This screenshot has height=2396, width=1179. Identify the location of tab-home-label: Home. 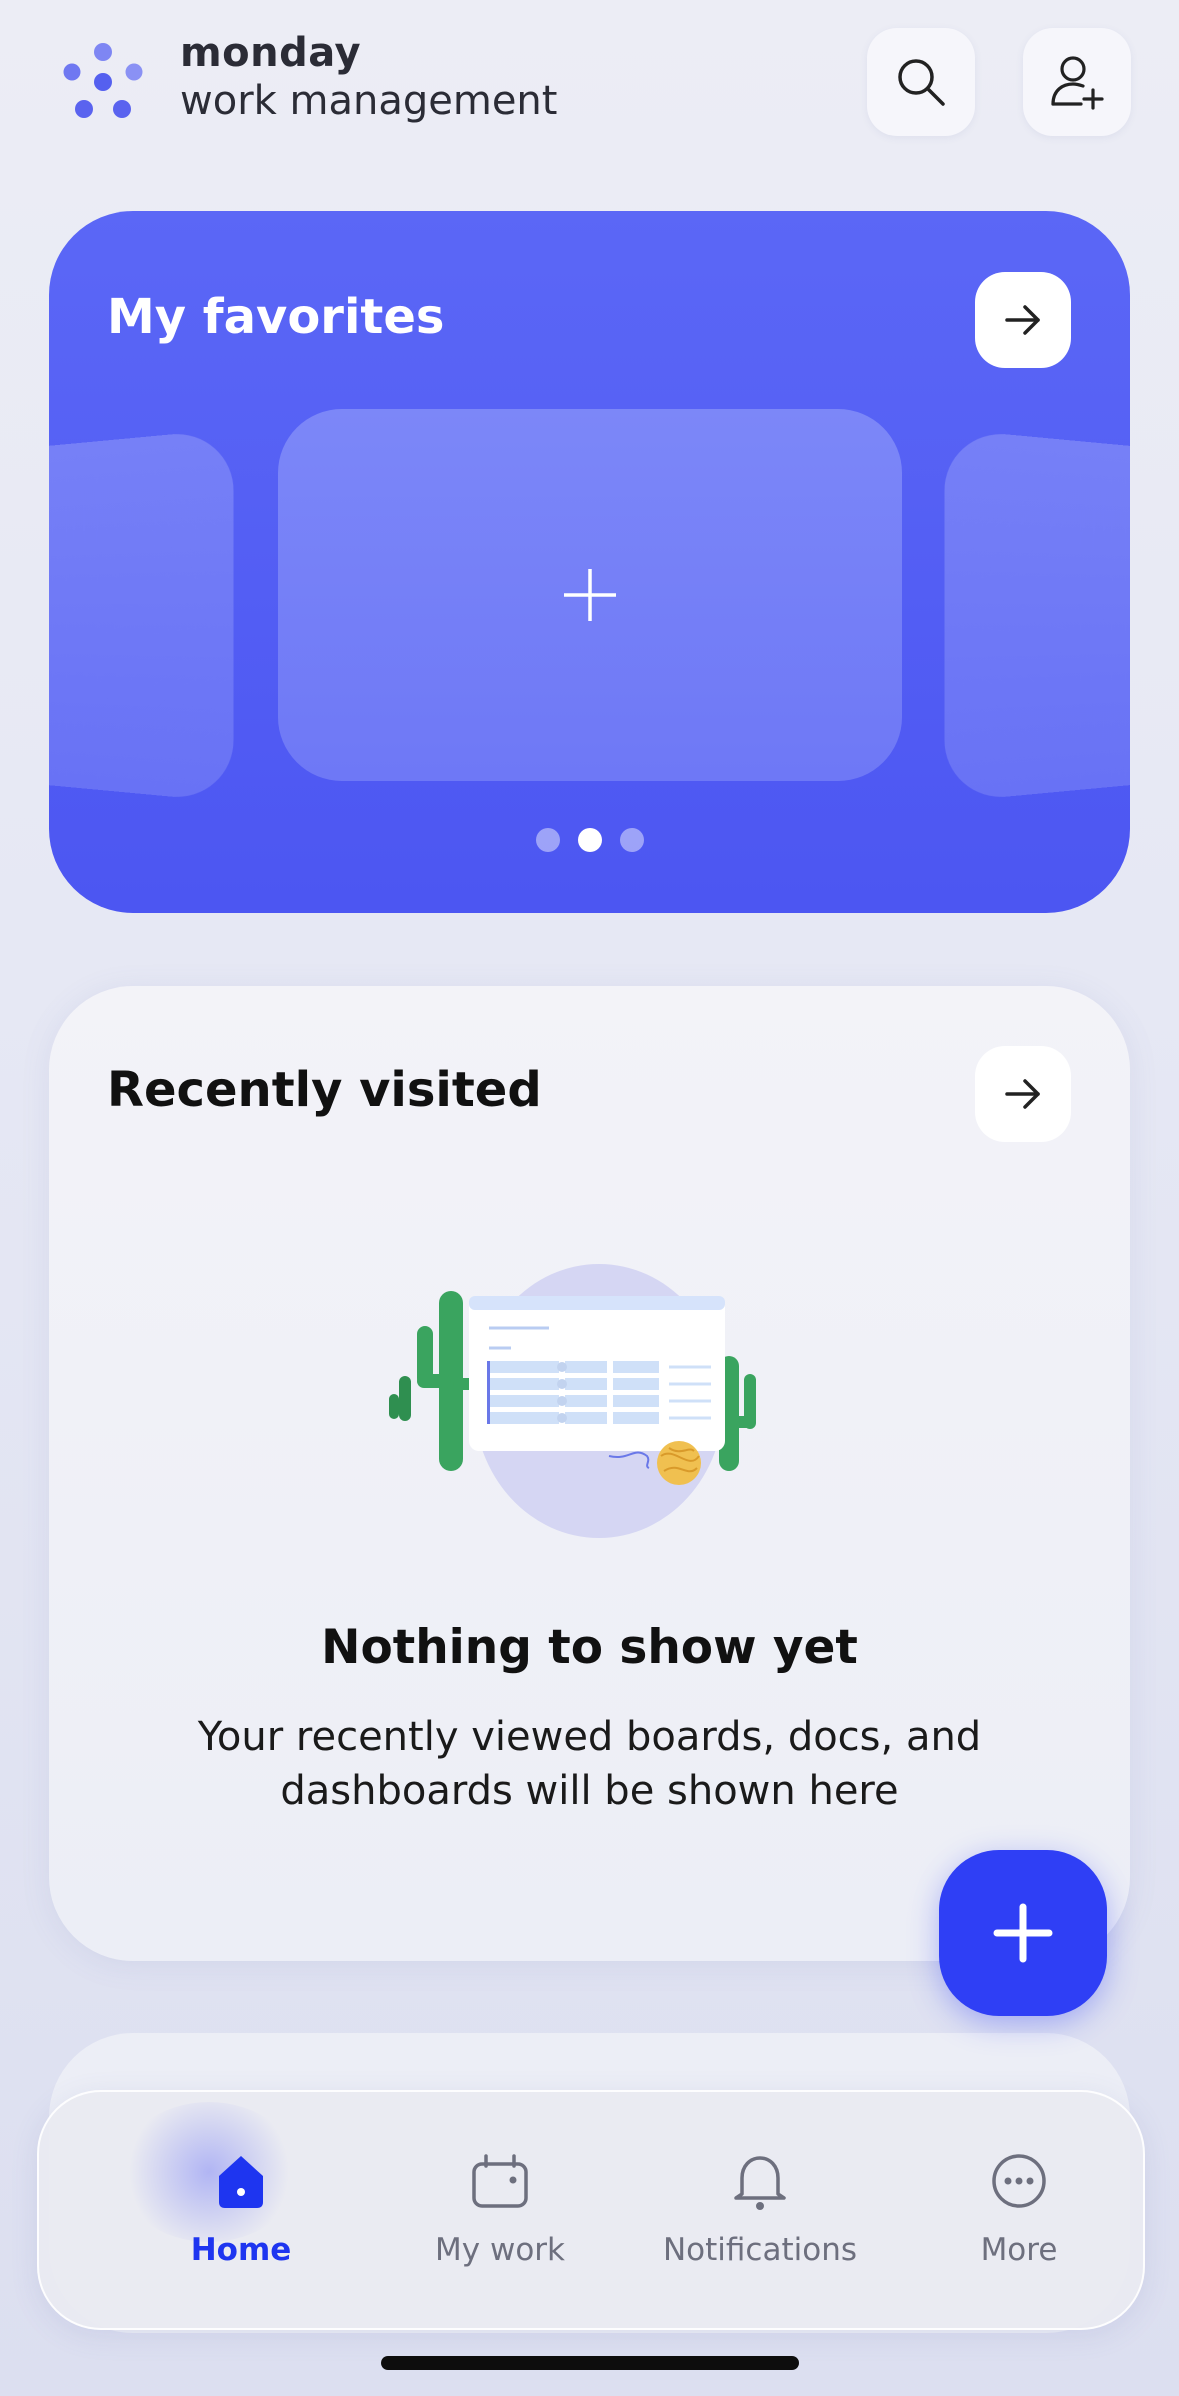
(241, 2250).